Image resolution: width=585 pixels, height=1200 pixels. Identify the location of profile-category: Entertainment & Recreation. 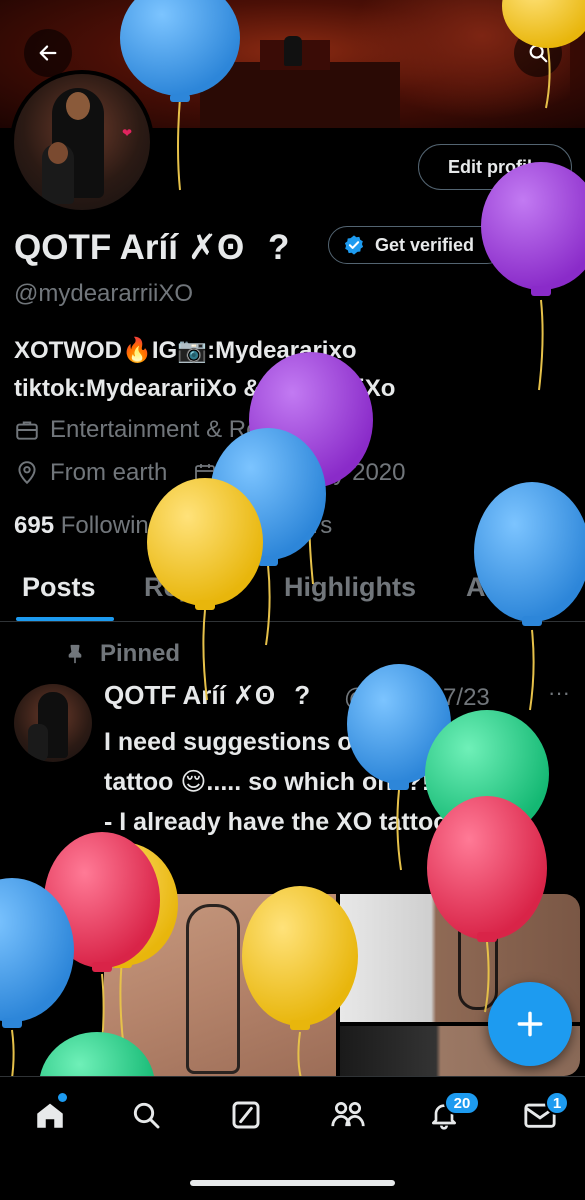
(179, 430).